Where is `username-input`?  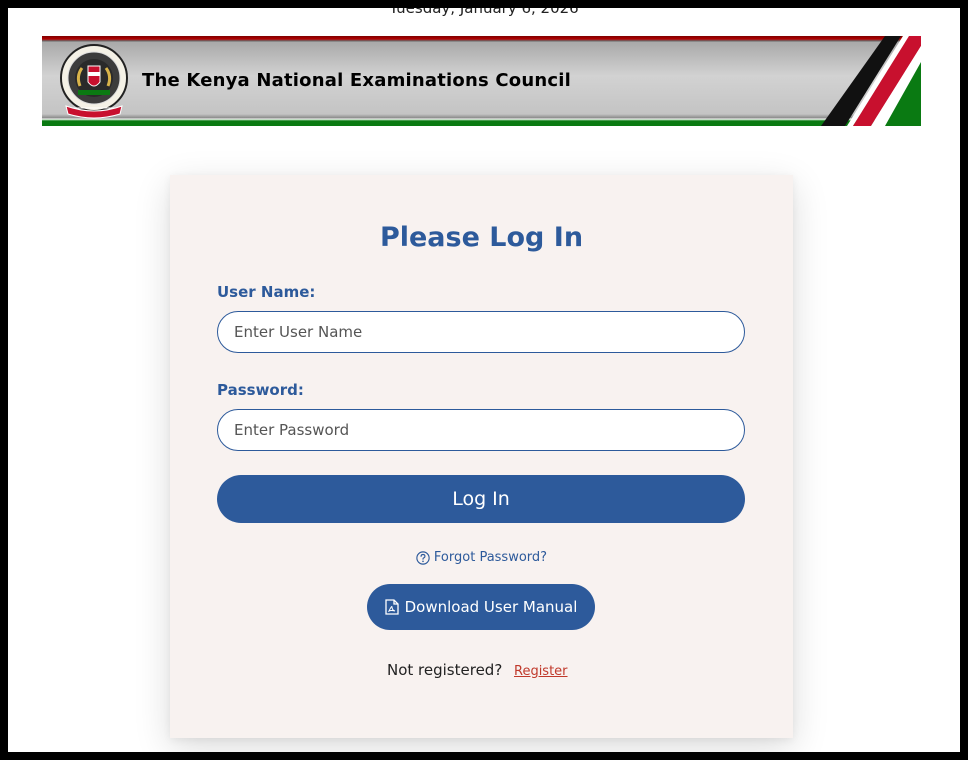
username-input is located at coordinates (481, 332).